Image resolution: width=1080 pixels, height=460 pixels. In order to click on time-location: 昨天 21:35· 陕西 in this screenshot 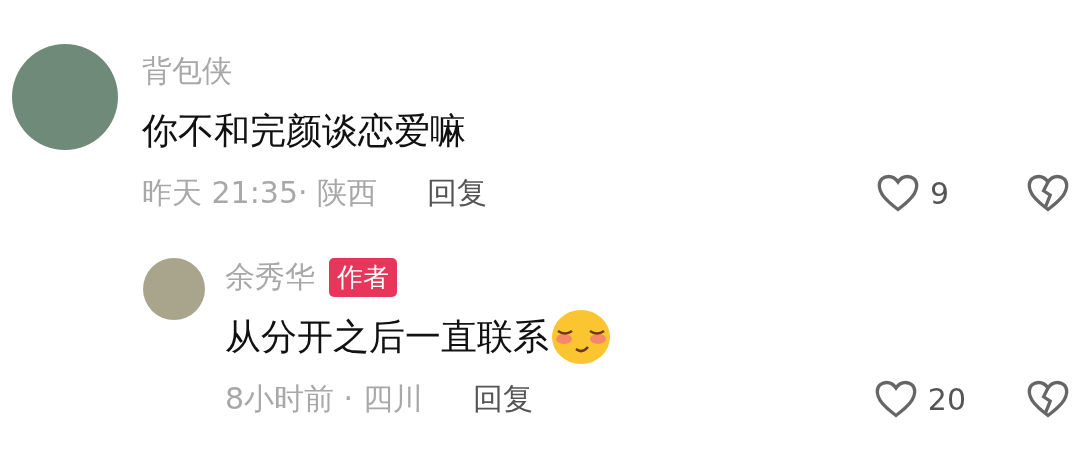, I will do `click(260, 192)`.